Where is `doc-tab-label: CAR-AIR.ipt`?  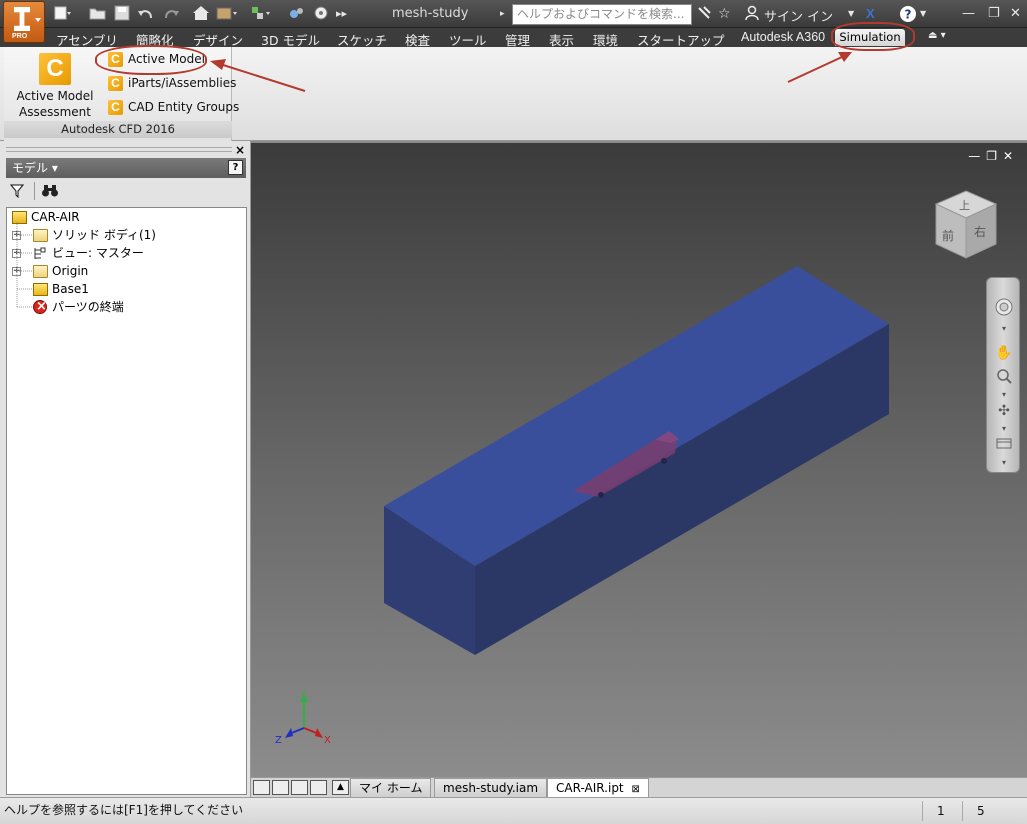 doc-tab-label: CAR-AIR.ipt is located at coordinates (590, 788).